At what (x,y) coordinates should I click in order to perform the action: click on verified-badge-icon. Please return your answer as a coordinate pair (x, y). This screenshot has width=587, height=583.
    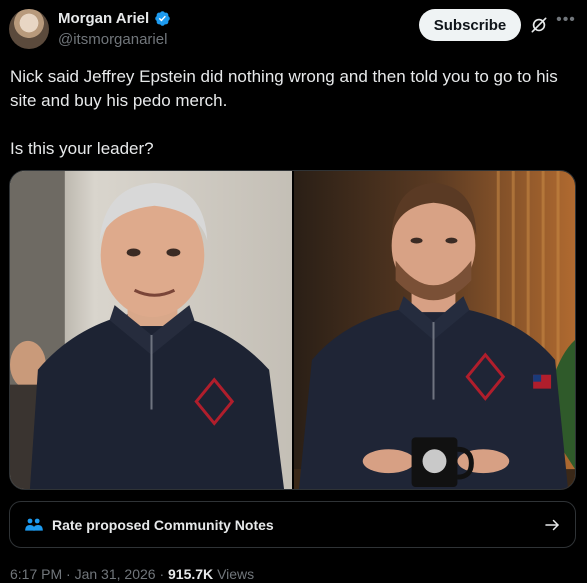
    Looking at the image, I should click on (162, 18).